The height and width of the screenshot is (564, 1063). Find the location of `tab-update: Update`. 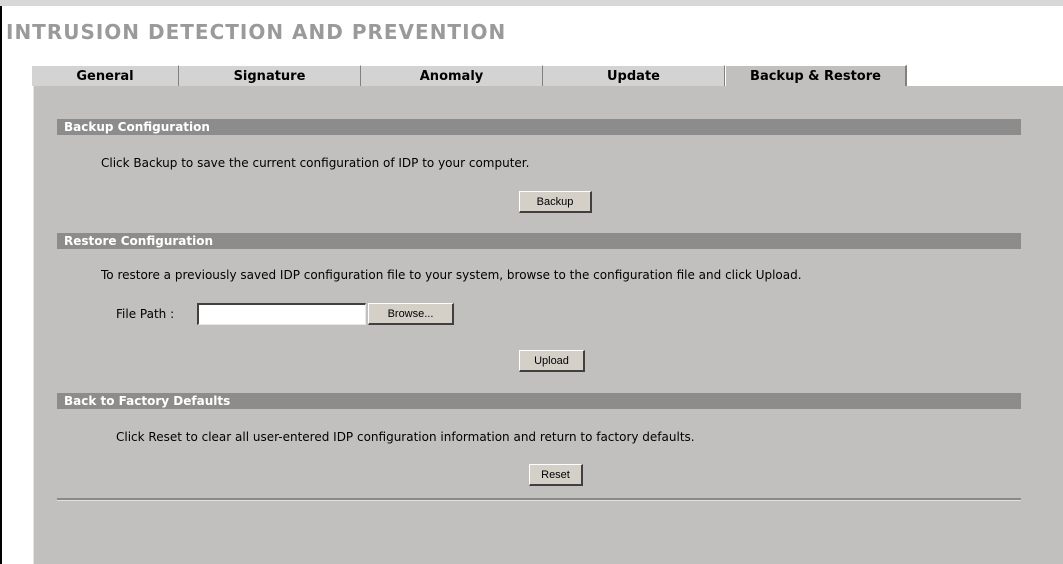

tab-update: Update is located at coordinates (634, 75).